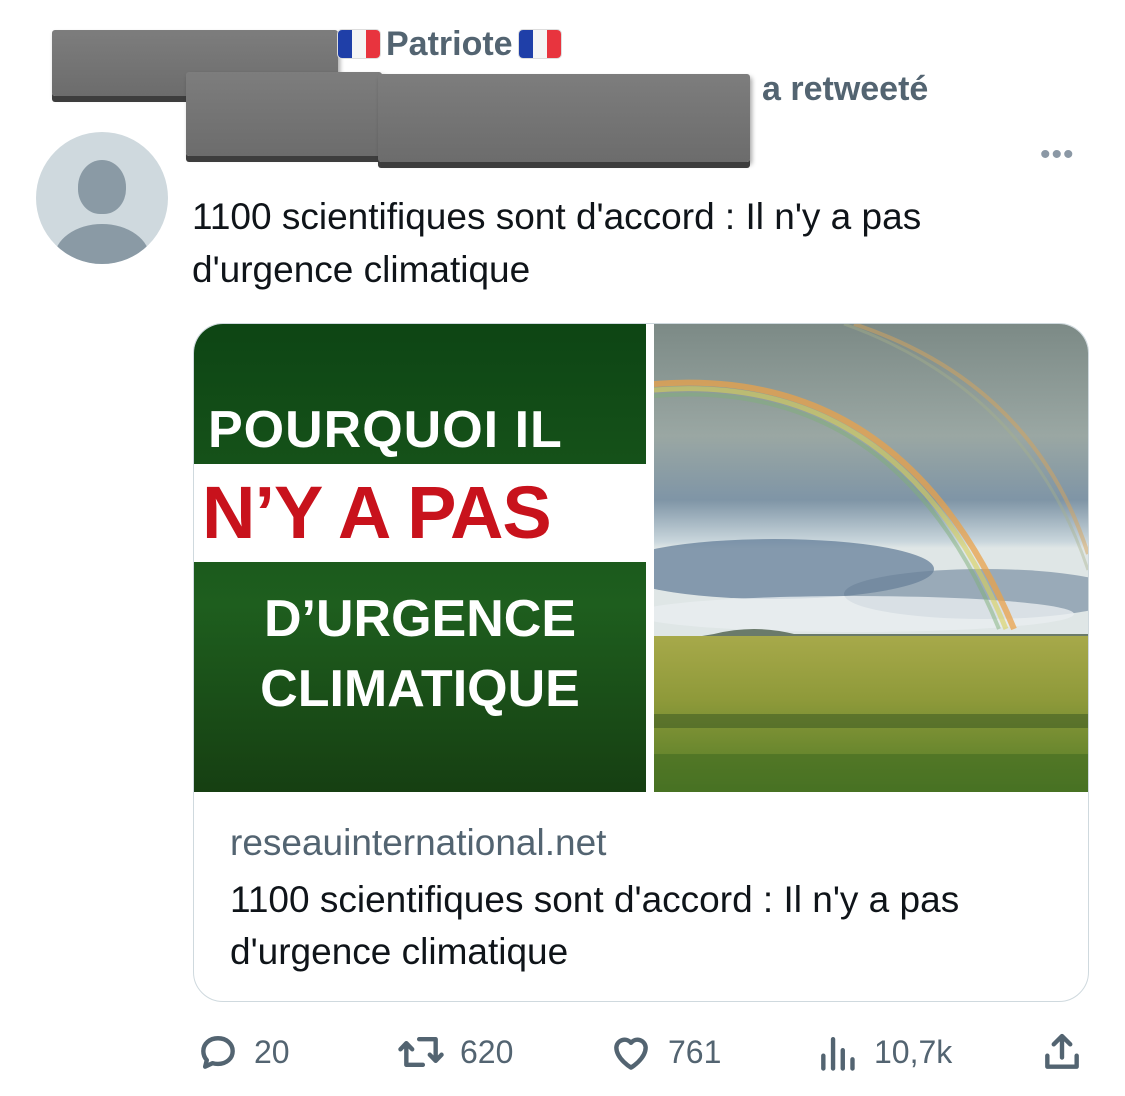 This screenshot has height=1096, width=1125. Describe the element at coordinates (421, 1052) in the screenshot. I see `retweet-icon` at that location.